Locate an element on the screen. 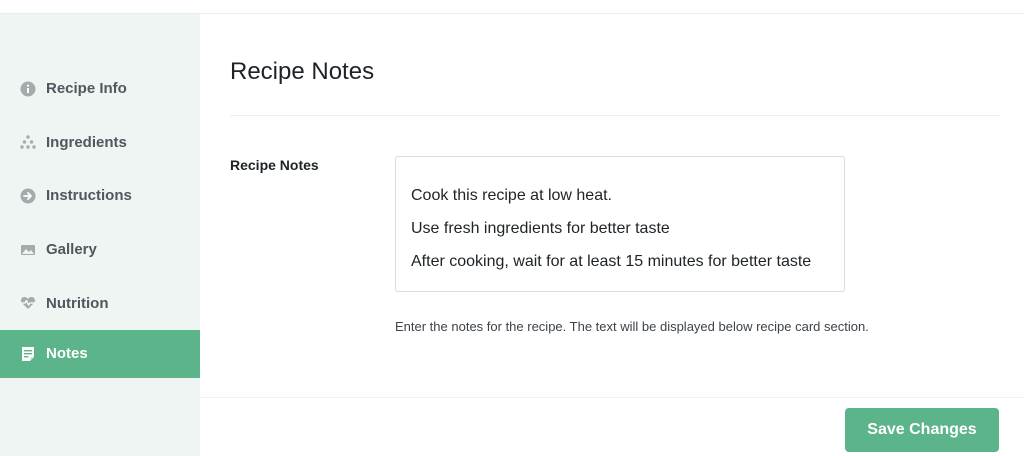 The height and width of the screenshot is (456, 1024). recipe-notes-label: Recipe Notes is located at coordinates (274, 165).